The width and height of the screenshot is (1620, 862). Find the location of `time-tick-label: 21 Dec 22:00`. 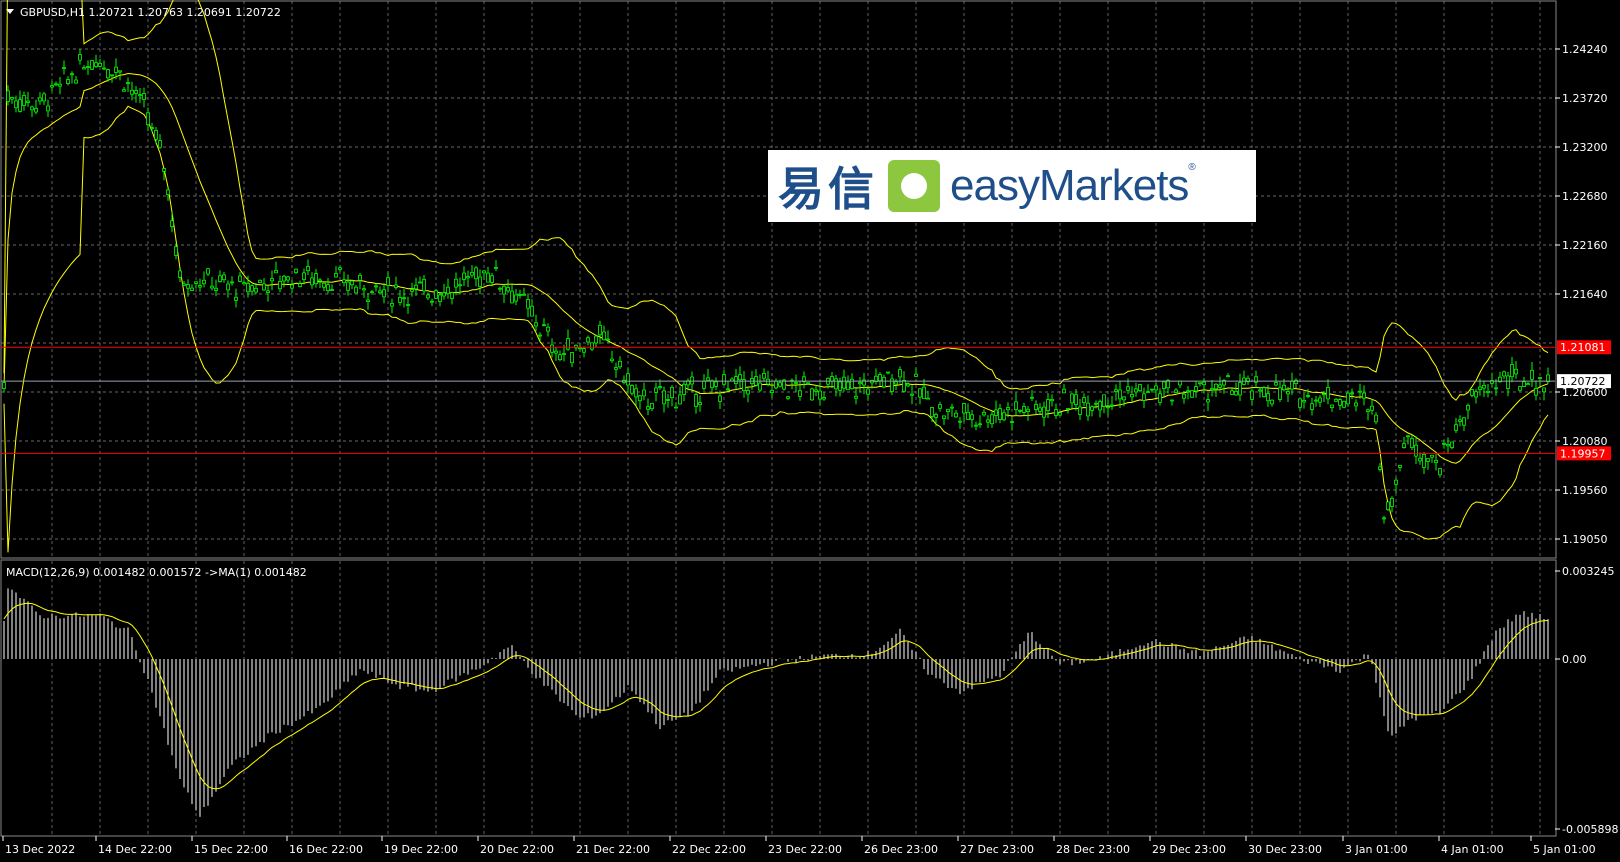

time-tick-label: 21 Dec 22:00 is located at coordinates (613, 849).